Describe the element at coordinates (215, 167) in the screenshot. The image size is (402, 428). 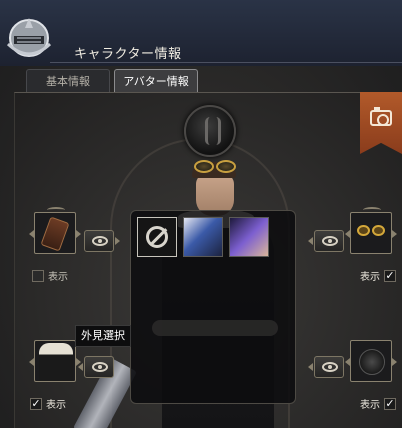
I see `character-goggles` at that location.